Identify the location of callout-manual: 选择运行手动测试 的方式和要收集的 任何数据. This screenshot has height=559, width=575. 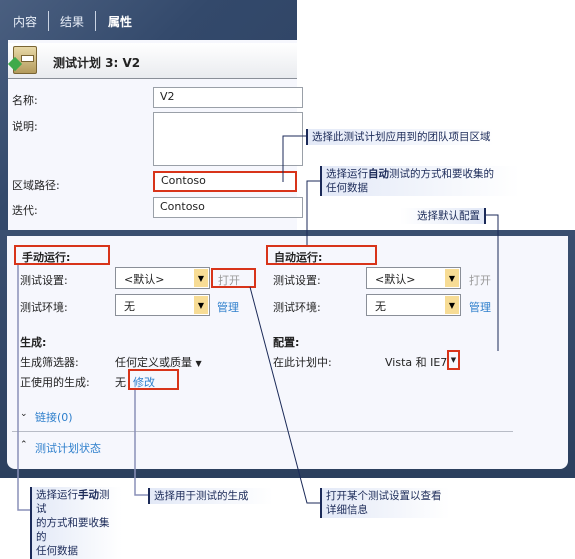
(76, 523).